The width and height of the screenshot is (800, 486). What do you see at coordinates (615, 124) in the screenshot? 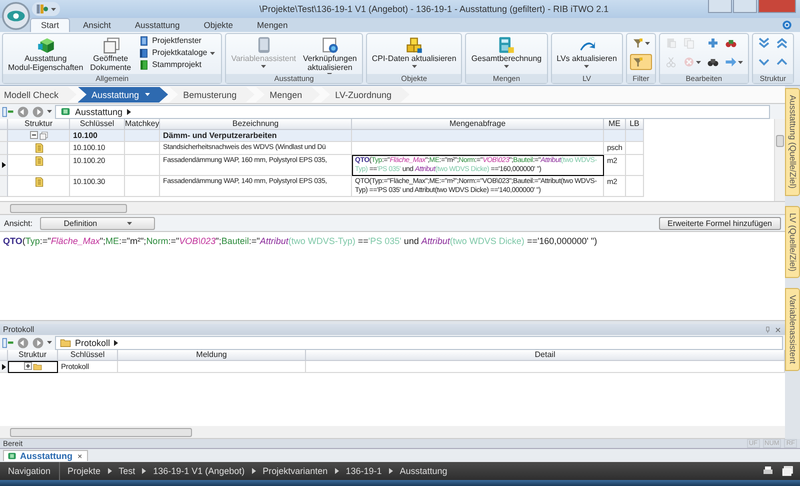
I see `column-header: ME` at bounding box center [615, 124].